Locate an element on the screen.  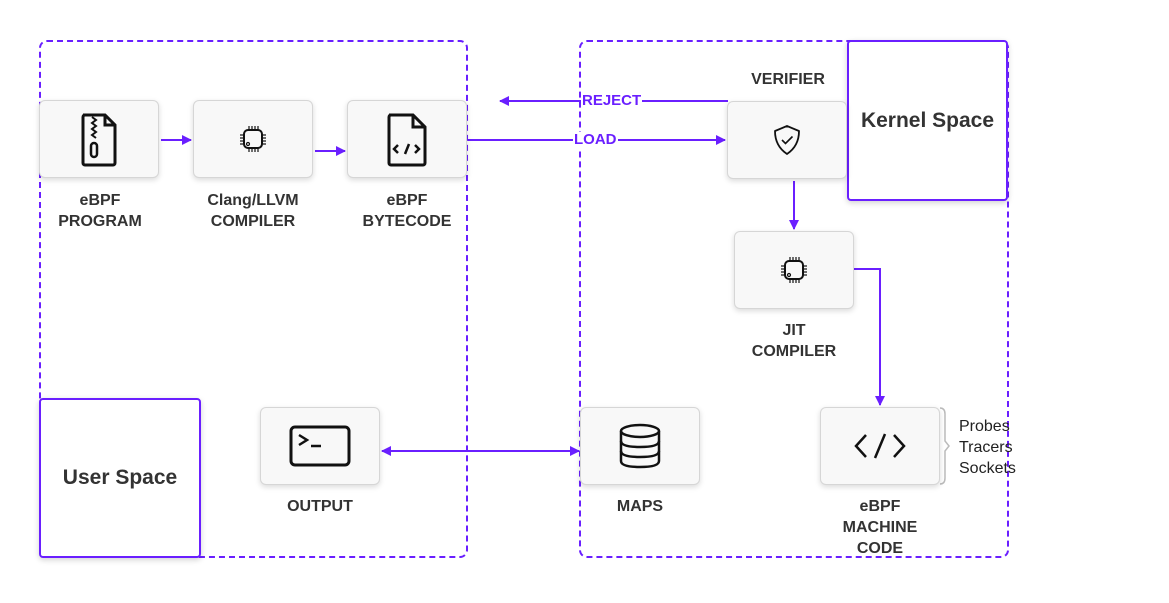
compiler-node is located at coordinates (253, 139).